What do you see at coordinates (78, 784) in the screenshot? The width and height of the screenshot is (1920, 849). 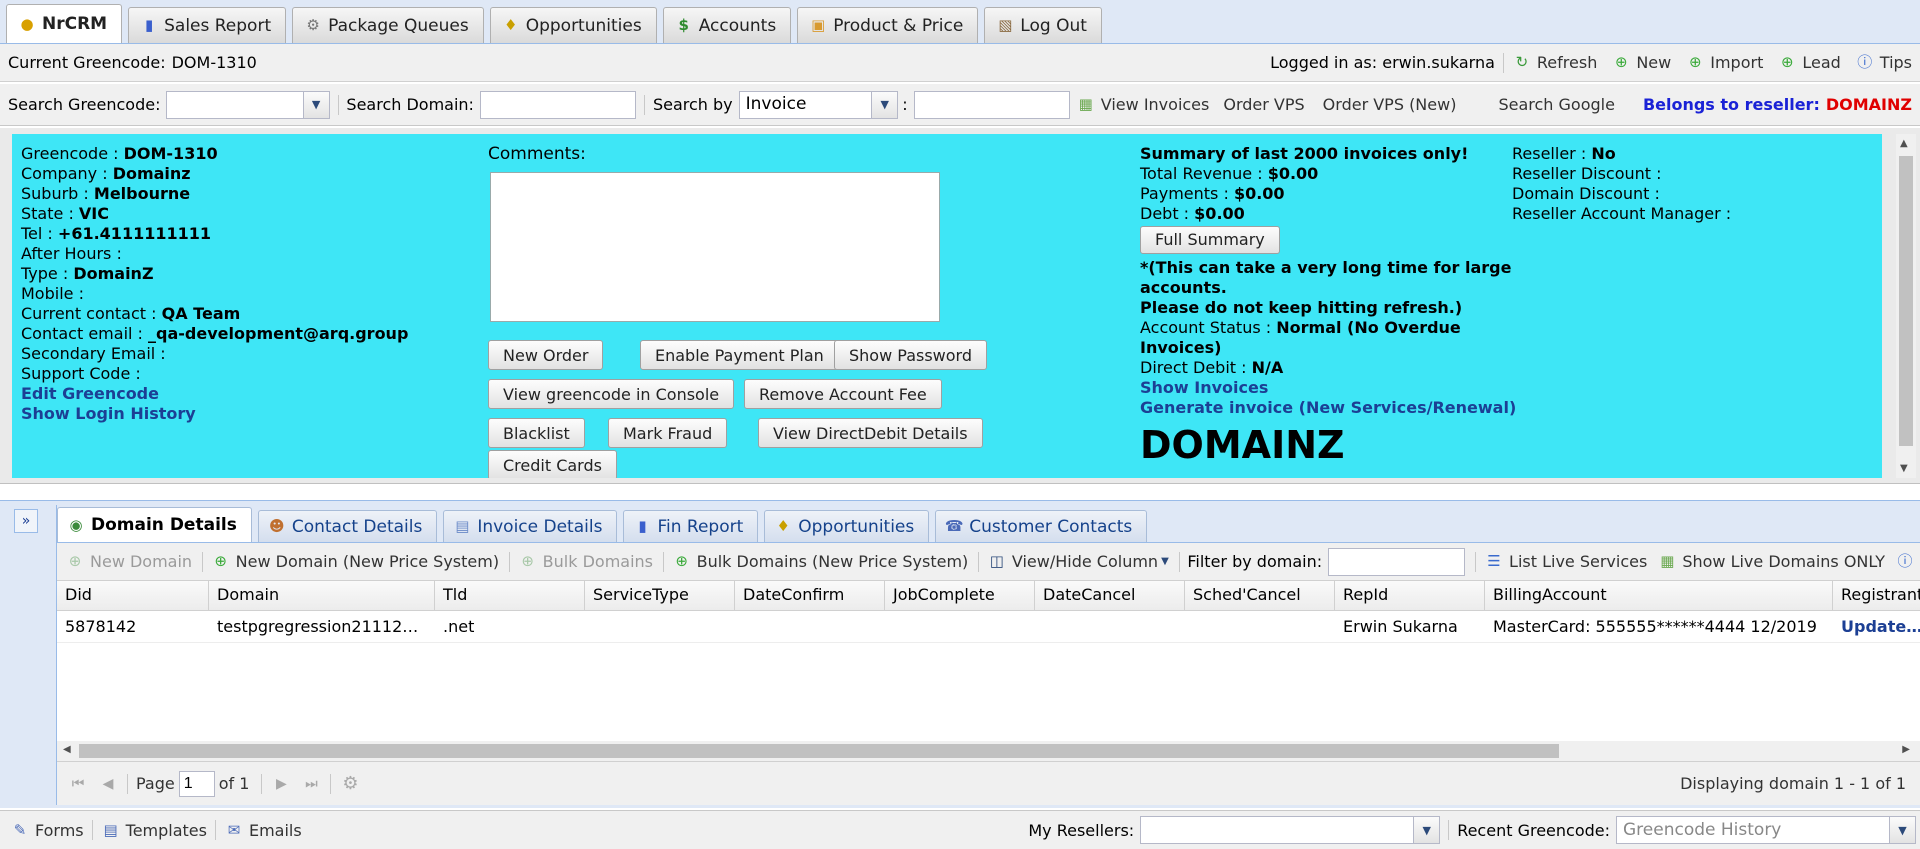 I see `first-page-icon: ⏮` at bounding box center [78, 784].